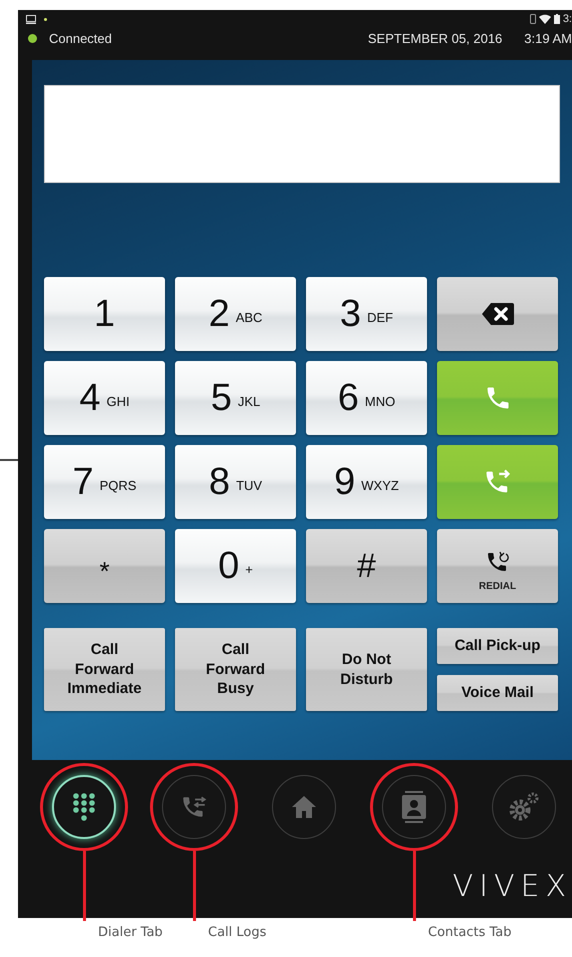  Describe the element at coordinates (567, 19) in the screenshot. I see `clock-text: 3:` at that location.